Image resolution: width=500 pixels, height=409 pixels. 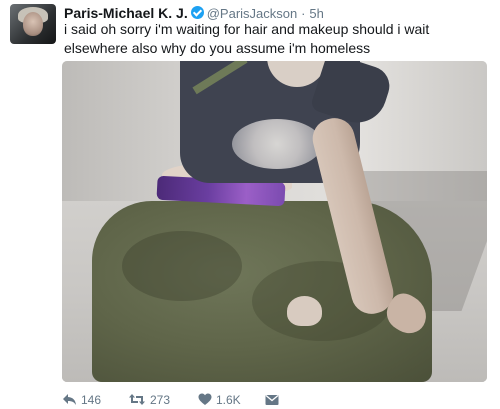 I want to click on retweet-icon, so click(x=137, y=400).